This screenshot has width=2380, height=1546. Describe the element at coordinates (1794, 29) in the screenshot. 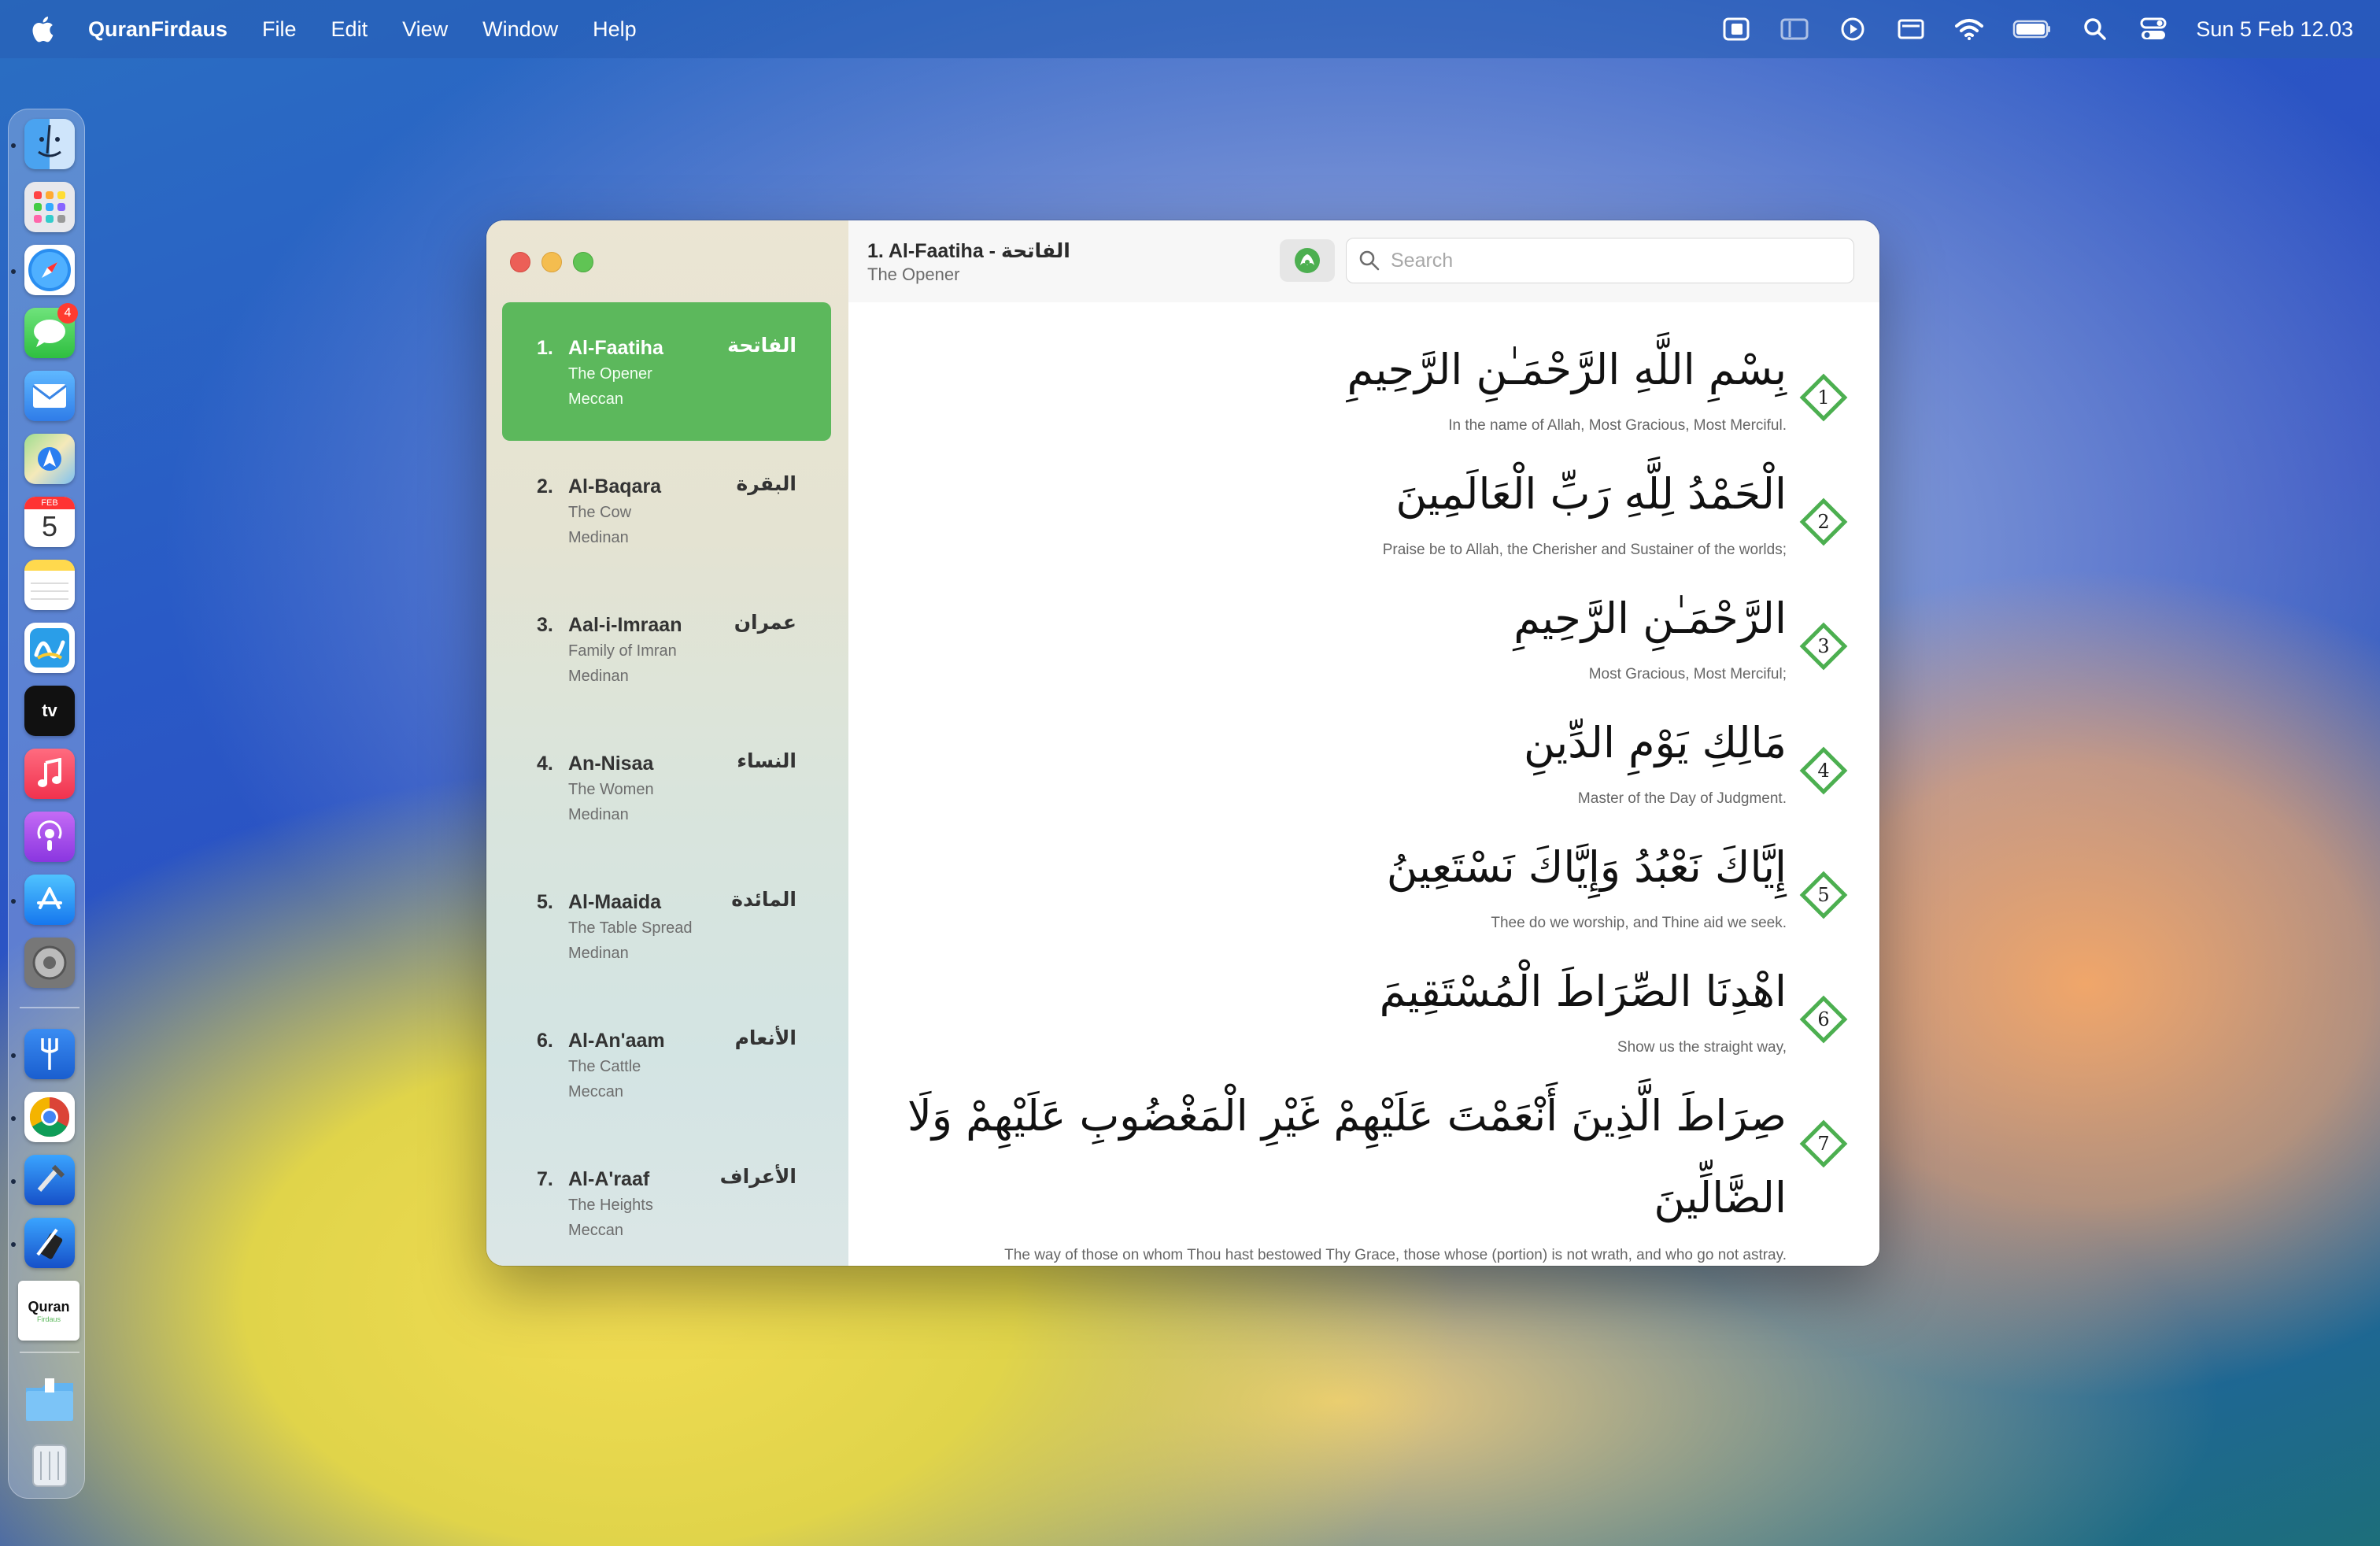

I see `sidebar-icon` at that location.